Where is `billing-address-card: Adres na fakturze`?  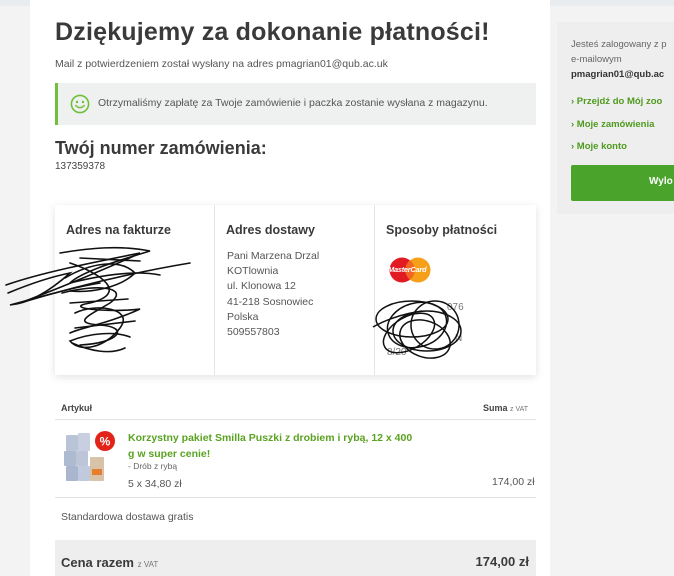 billing-address-card: Adres na fakturze is located at coordinates (110, 290).